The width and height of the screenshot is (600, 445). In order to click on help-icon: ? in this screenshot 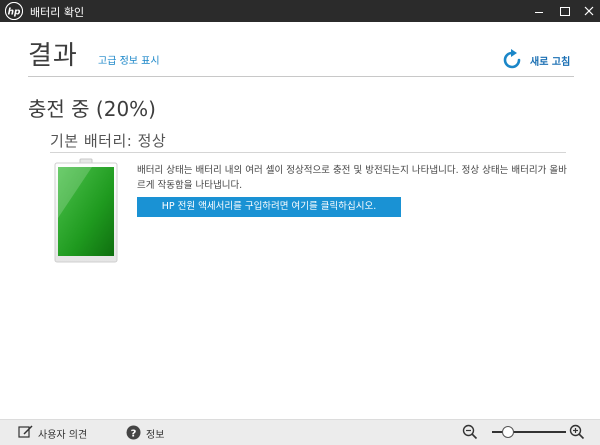, I will do `click(133, 432)`.